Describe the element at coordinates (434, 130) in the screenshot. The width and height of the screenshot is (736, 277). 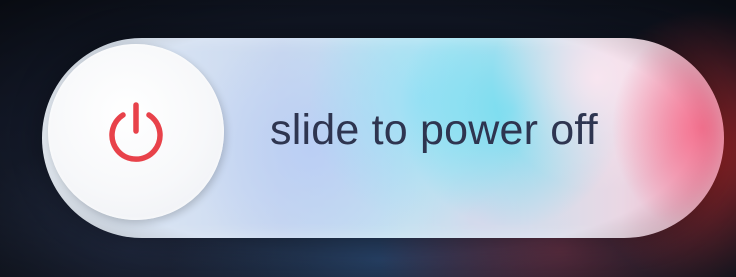
I see `slider-label: slide to power off` at that location.